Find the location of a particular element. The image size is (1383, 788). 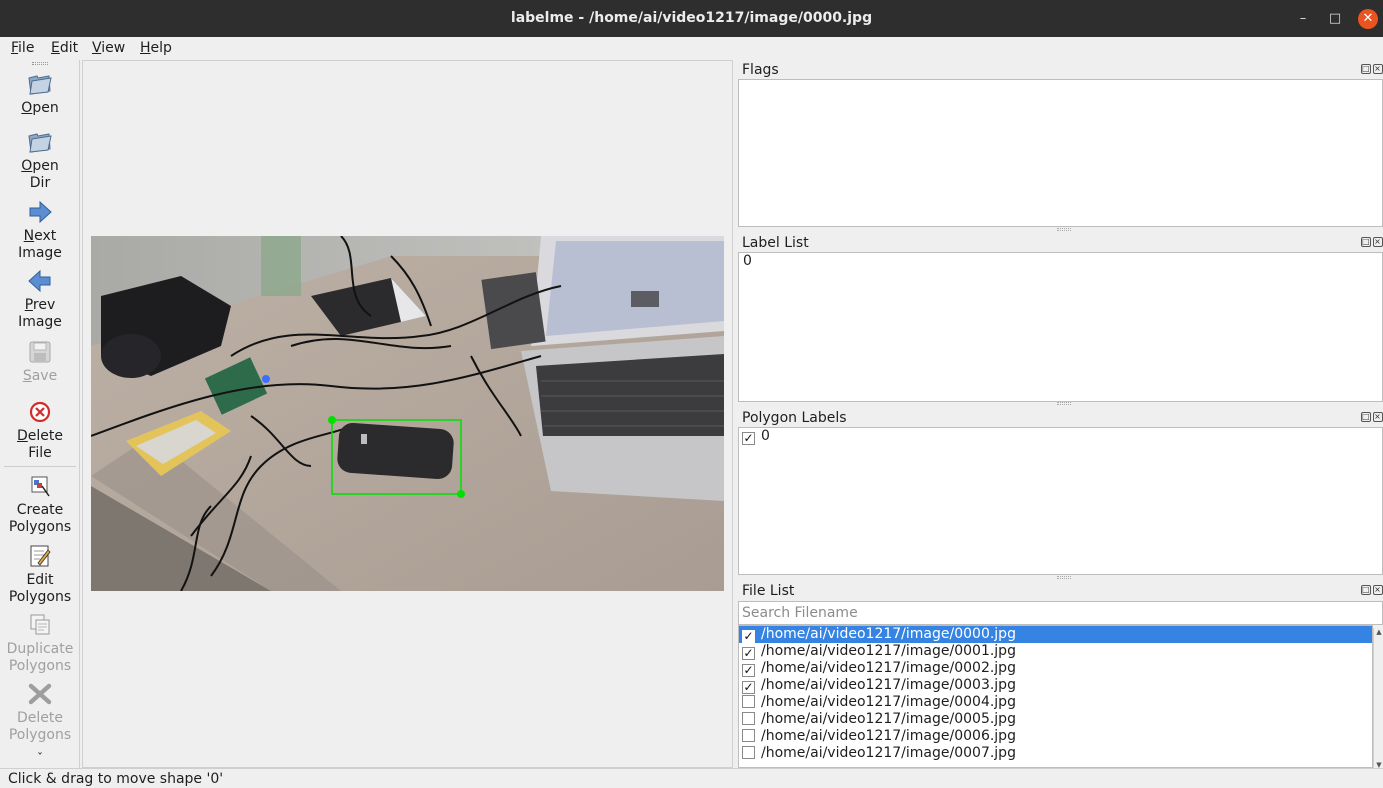

file-name: /home/ai/video1217/image/0007.jpg is located at coordinates (888, 753).